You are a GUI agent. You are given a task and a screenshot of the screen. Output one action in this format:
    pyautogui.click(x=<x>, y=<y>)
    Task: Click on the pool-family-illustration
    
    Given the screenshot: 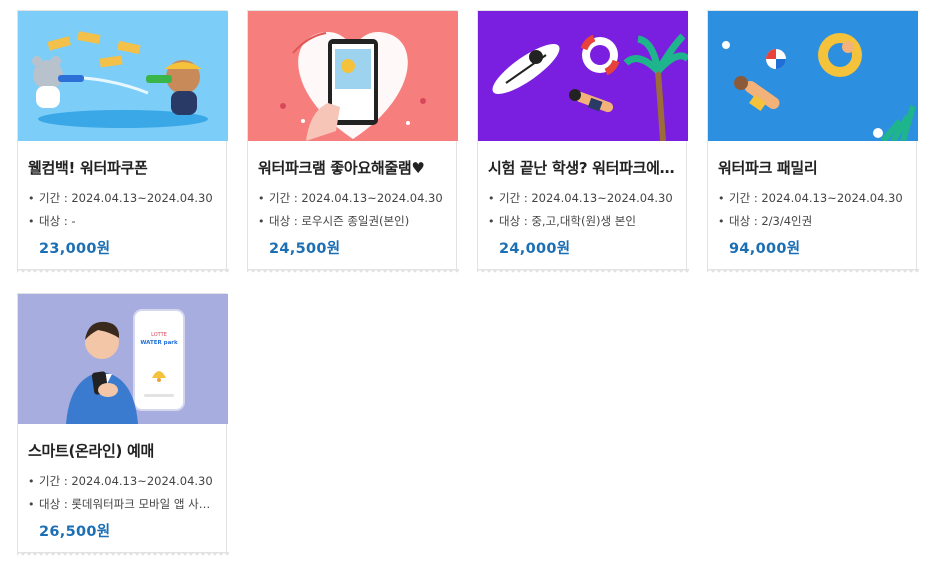 What is the action you would take?
    pyautogui.click(x=813, y=76)
    